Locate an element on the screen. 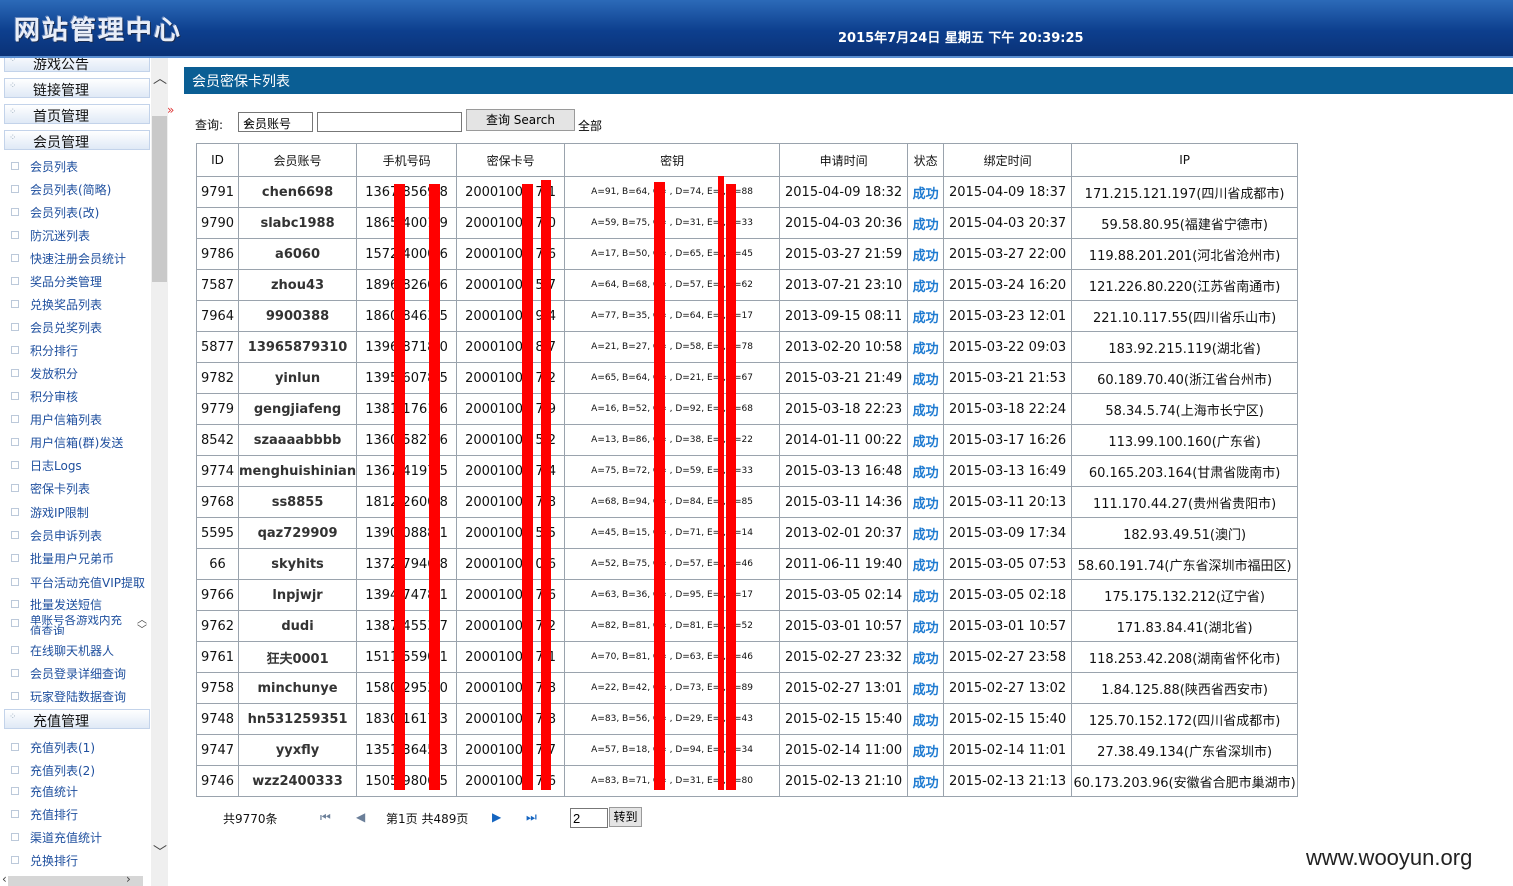 Image resolution: width=1513 pixels, height=886 pixels. scroll-down-icon: ﹀ is located at coordinates (160, 852).